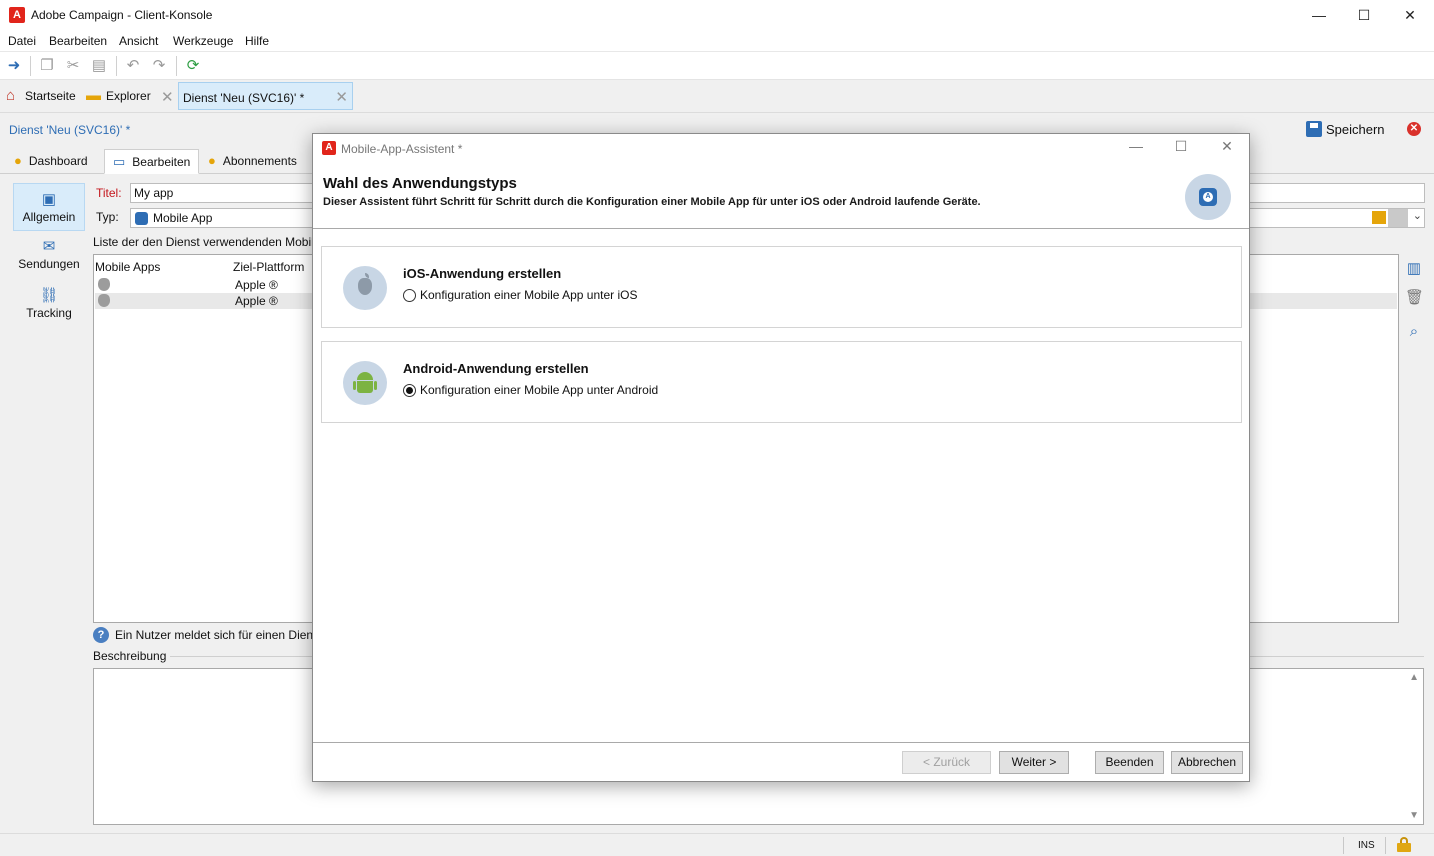  I want to click on clipboard-icon: ▣, so click(49, 199).